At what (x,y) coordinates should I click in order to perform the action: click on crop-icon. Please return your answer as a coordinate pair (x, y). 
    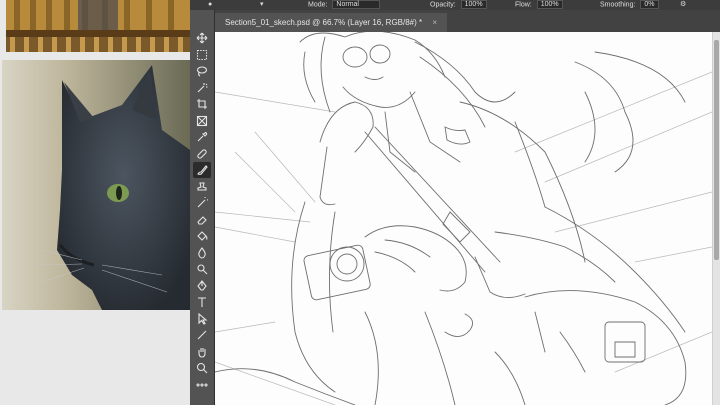
    Looking at the image, I should click on (202, 104).